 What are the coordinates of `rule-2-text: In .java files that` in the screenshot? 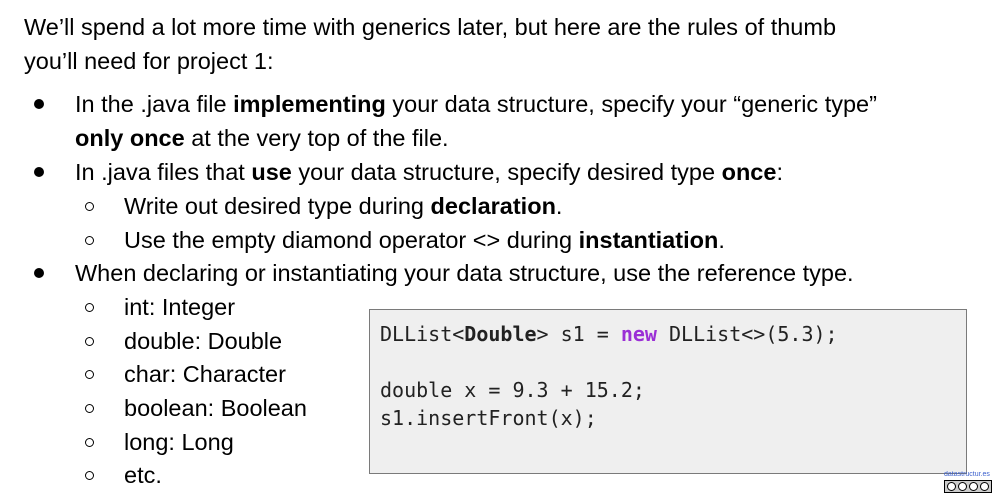 It's located at (163, 172).